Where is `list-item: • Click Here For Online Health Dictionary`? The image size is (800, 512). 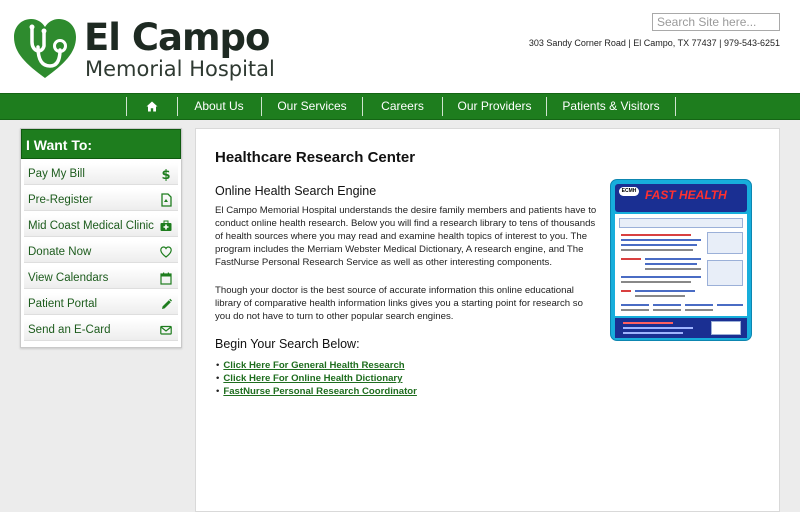
list-item: • Click Here For Online Health Dictionary is located at coordinates (309, 378).